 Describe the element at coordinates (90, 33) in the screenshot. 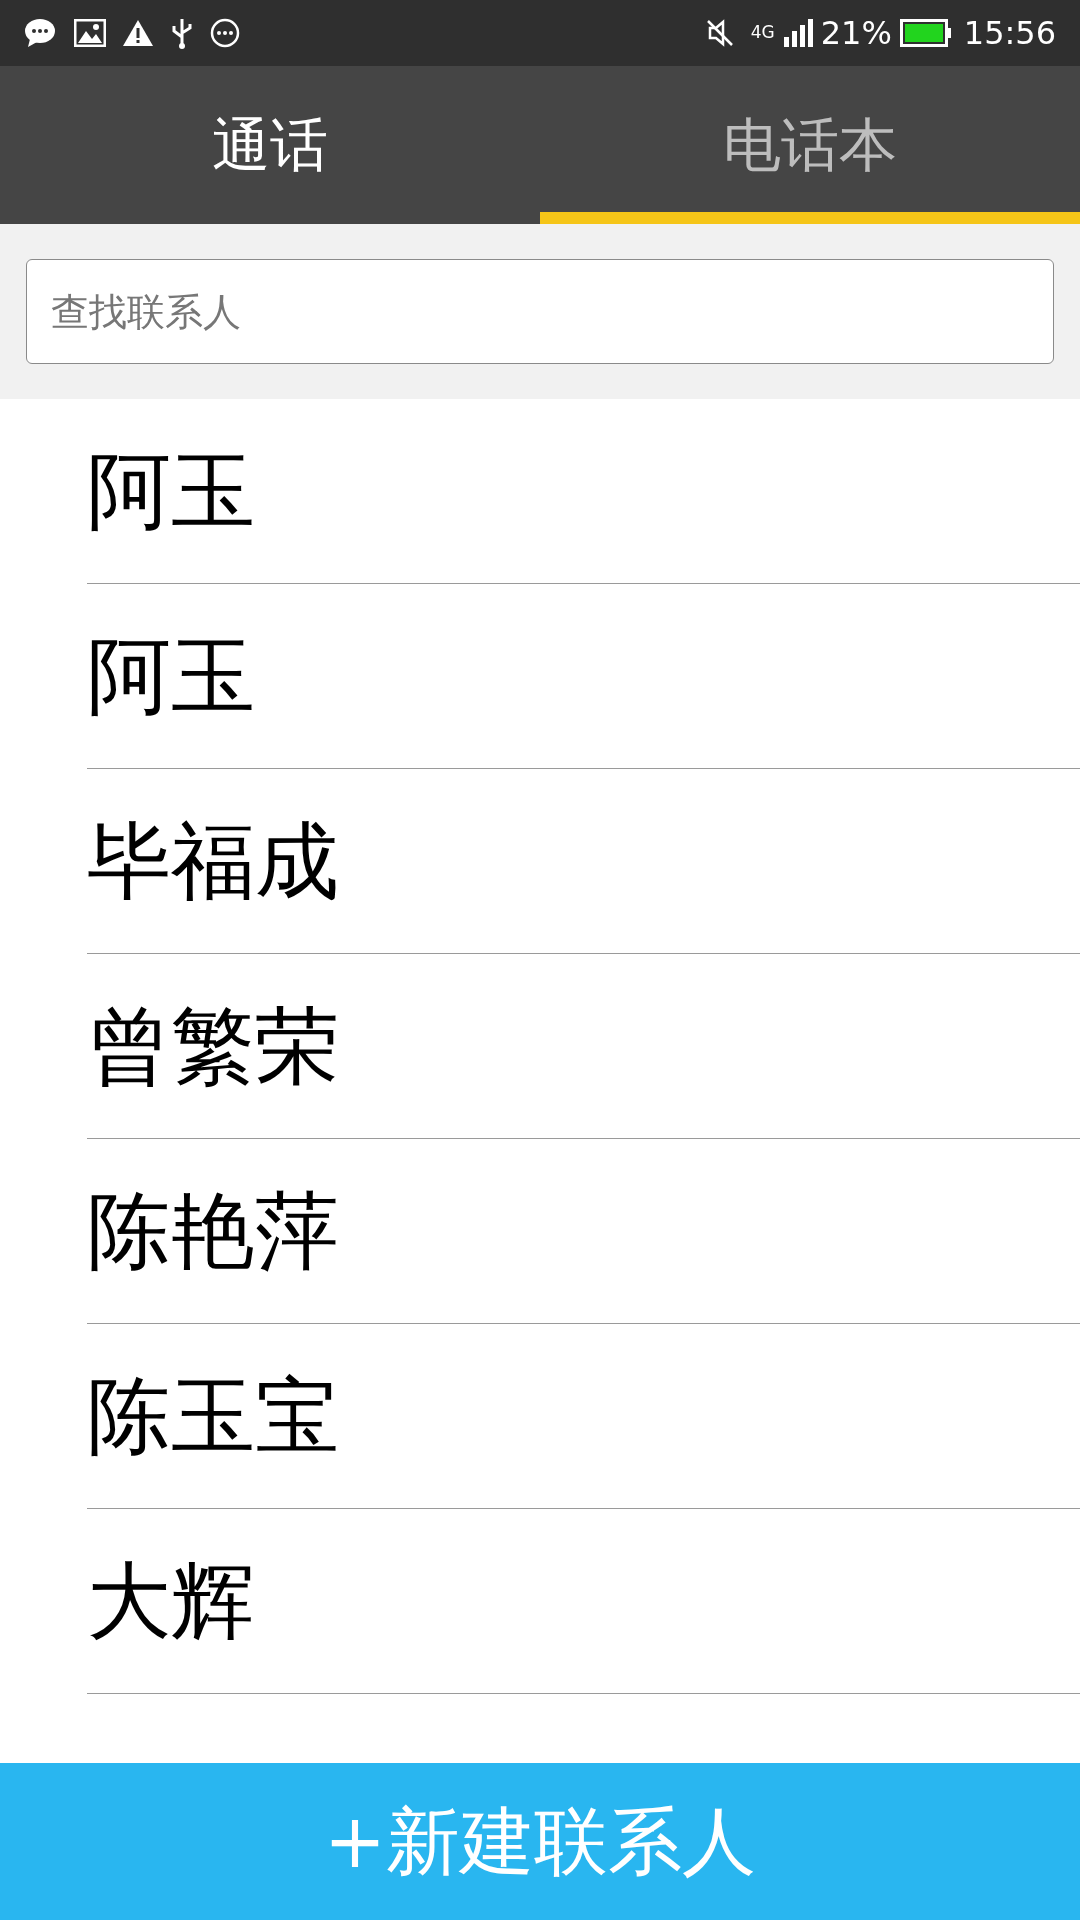

I see `image-icon` at that location.